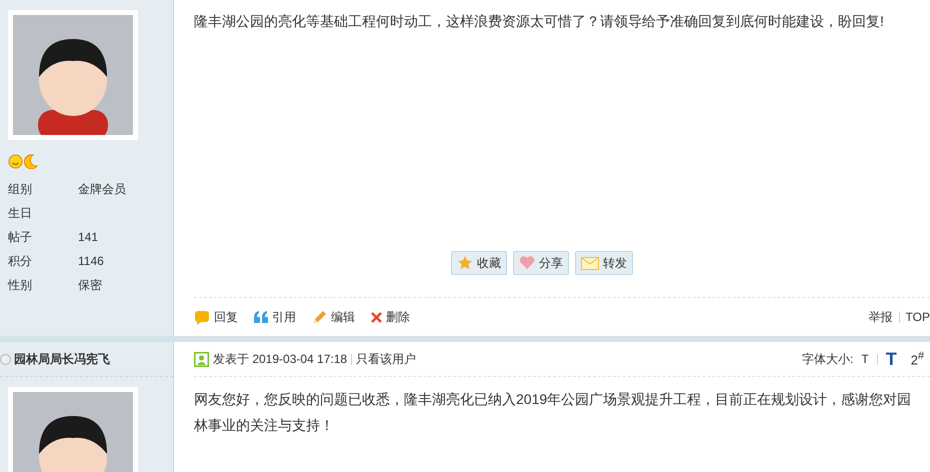  Describe the element at coordinates (865, 359) in the screenshot. I see `small-font-button: T` at that location.